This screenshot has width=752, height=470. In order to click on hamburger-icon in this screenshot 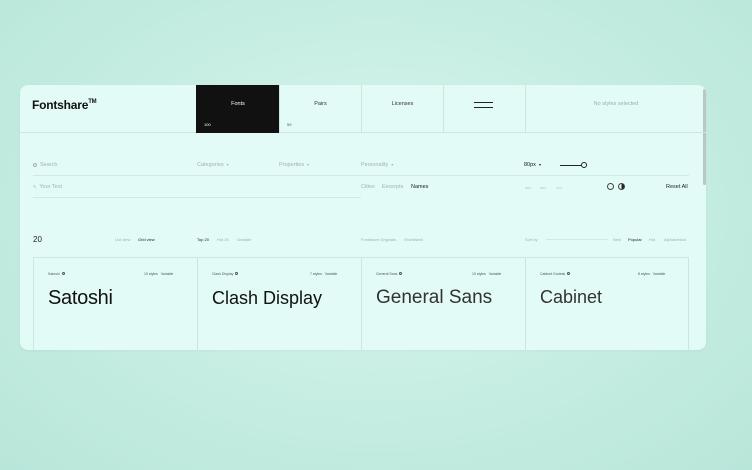, I will do `click(483, 105)`.